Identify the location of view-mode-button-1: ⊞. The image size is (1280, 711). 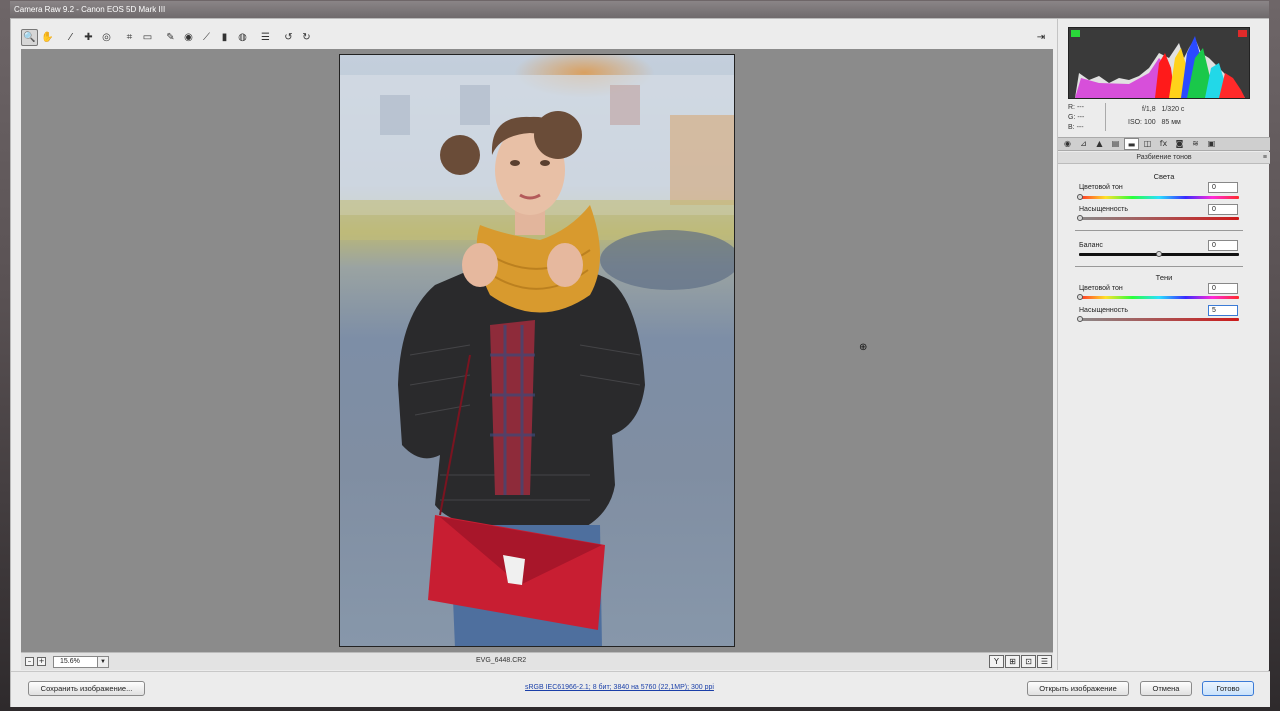
(1012, 661).